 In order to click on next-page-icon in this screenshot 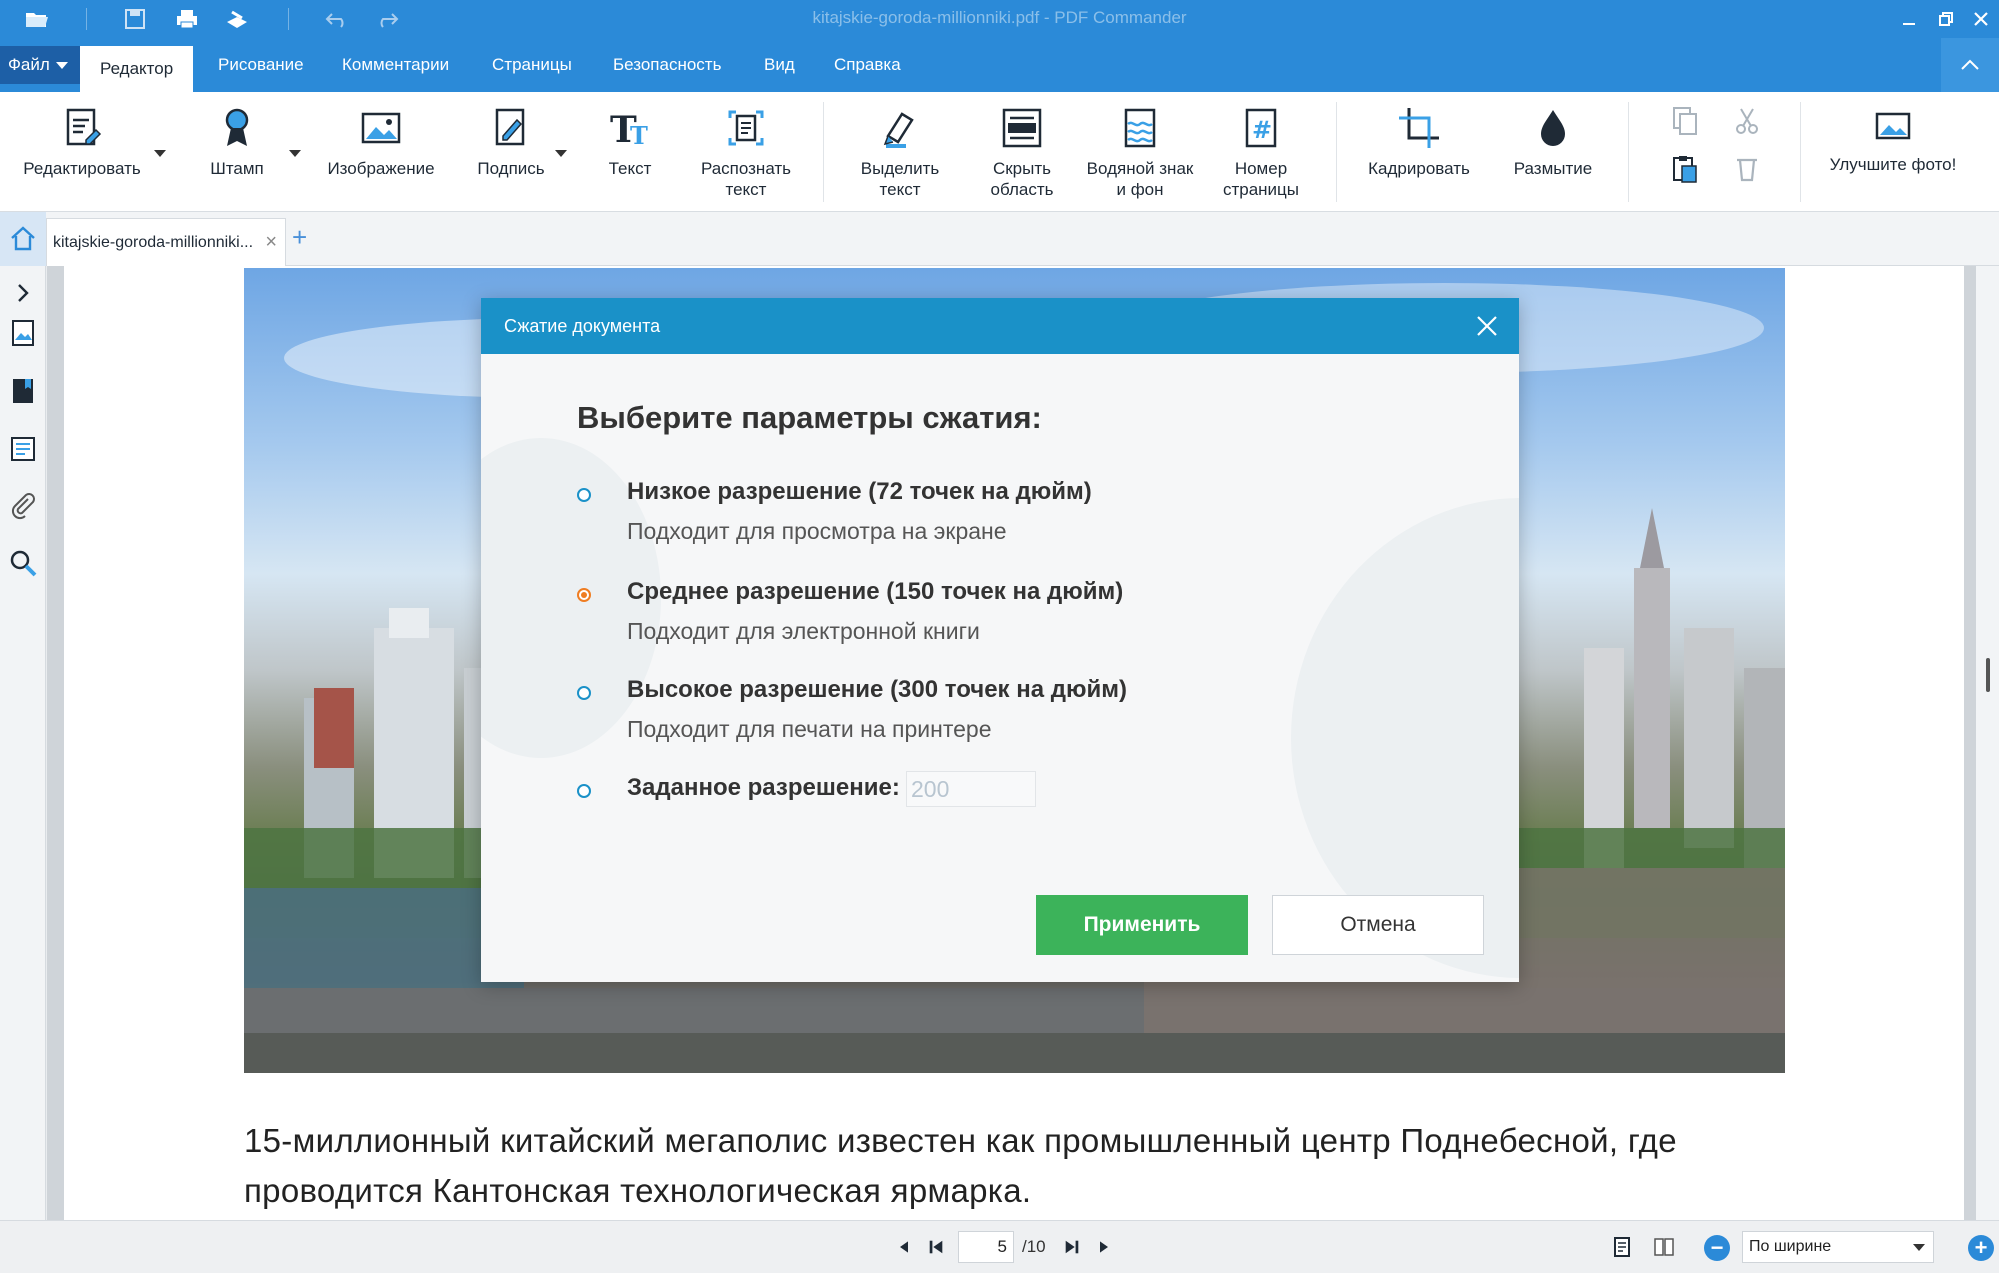, I will do `click(1104, 1247)`.